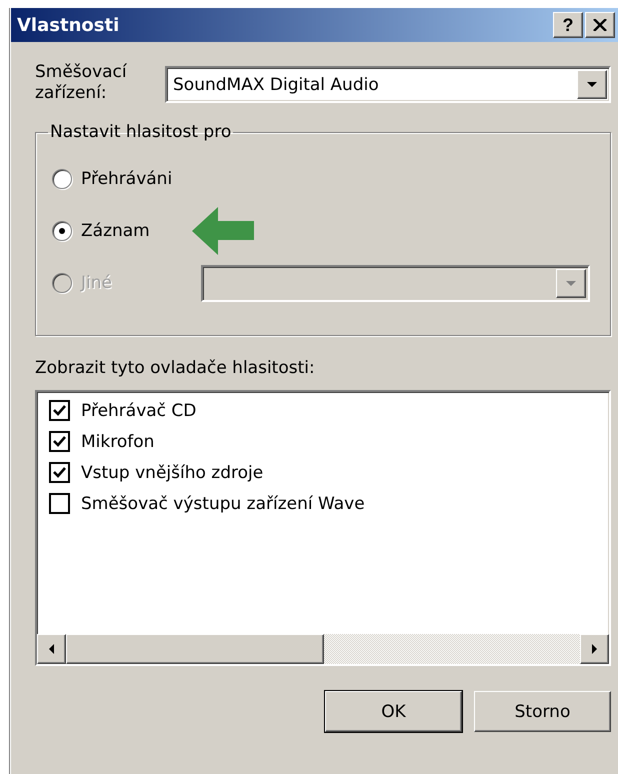 This screenshot has width=618, height=774. Describe the element at coordinates (68, 25) in the screenshot. I see `window-title: Vlastnosti` at that location.